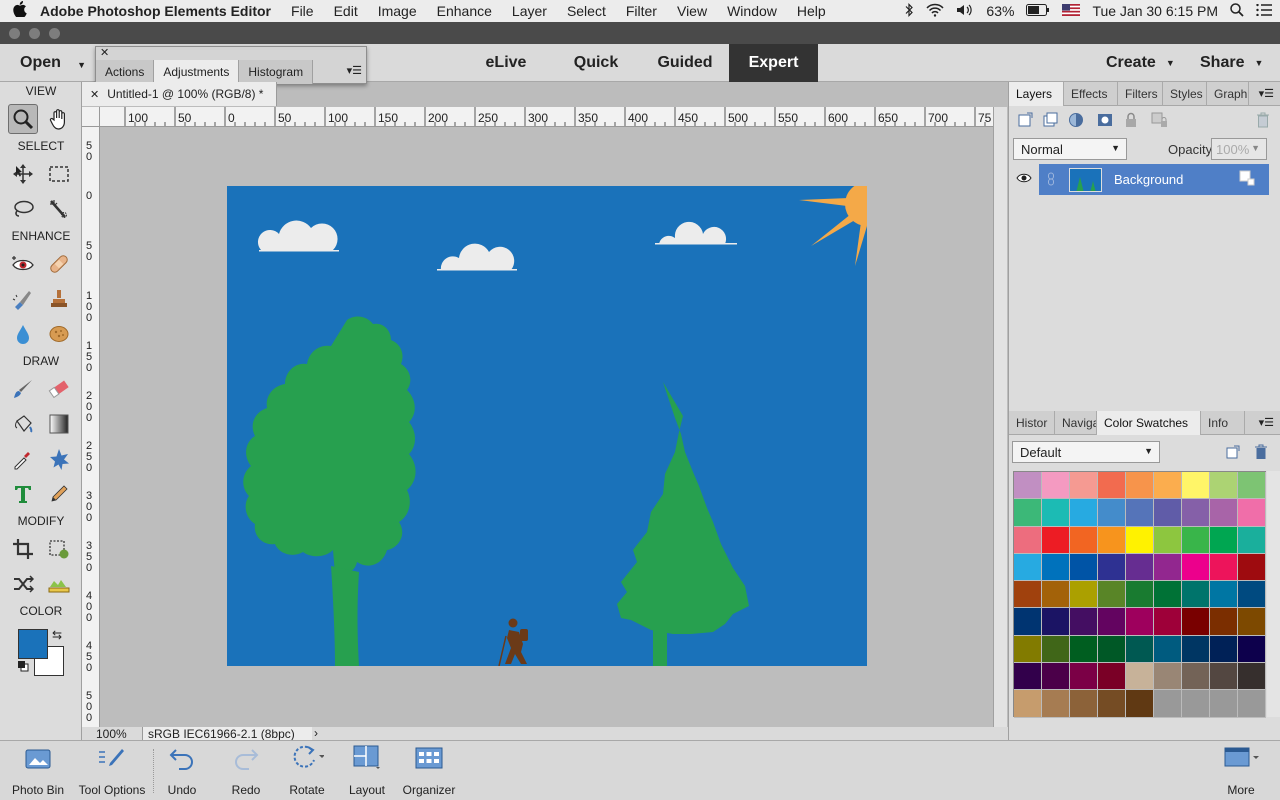 This screenshot has width=1280, height=800. I want to click on quick-selection-tool-icon, so click(59, 209).